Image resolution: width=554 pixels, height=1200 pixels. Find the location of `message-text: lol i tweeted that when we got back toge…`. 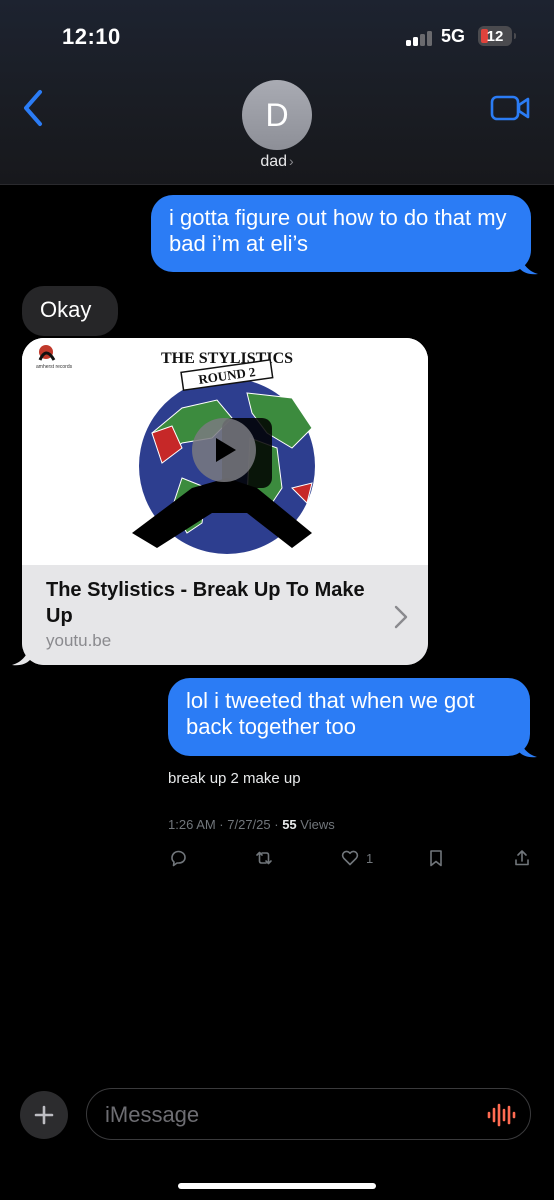

message-text: lol i tweeted that when we got back toge… is located at coordinates (330, 713).